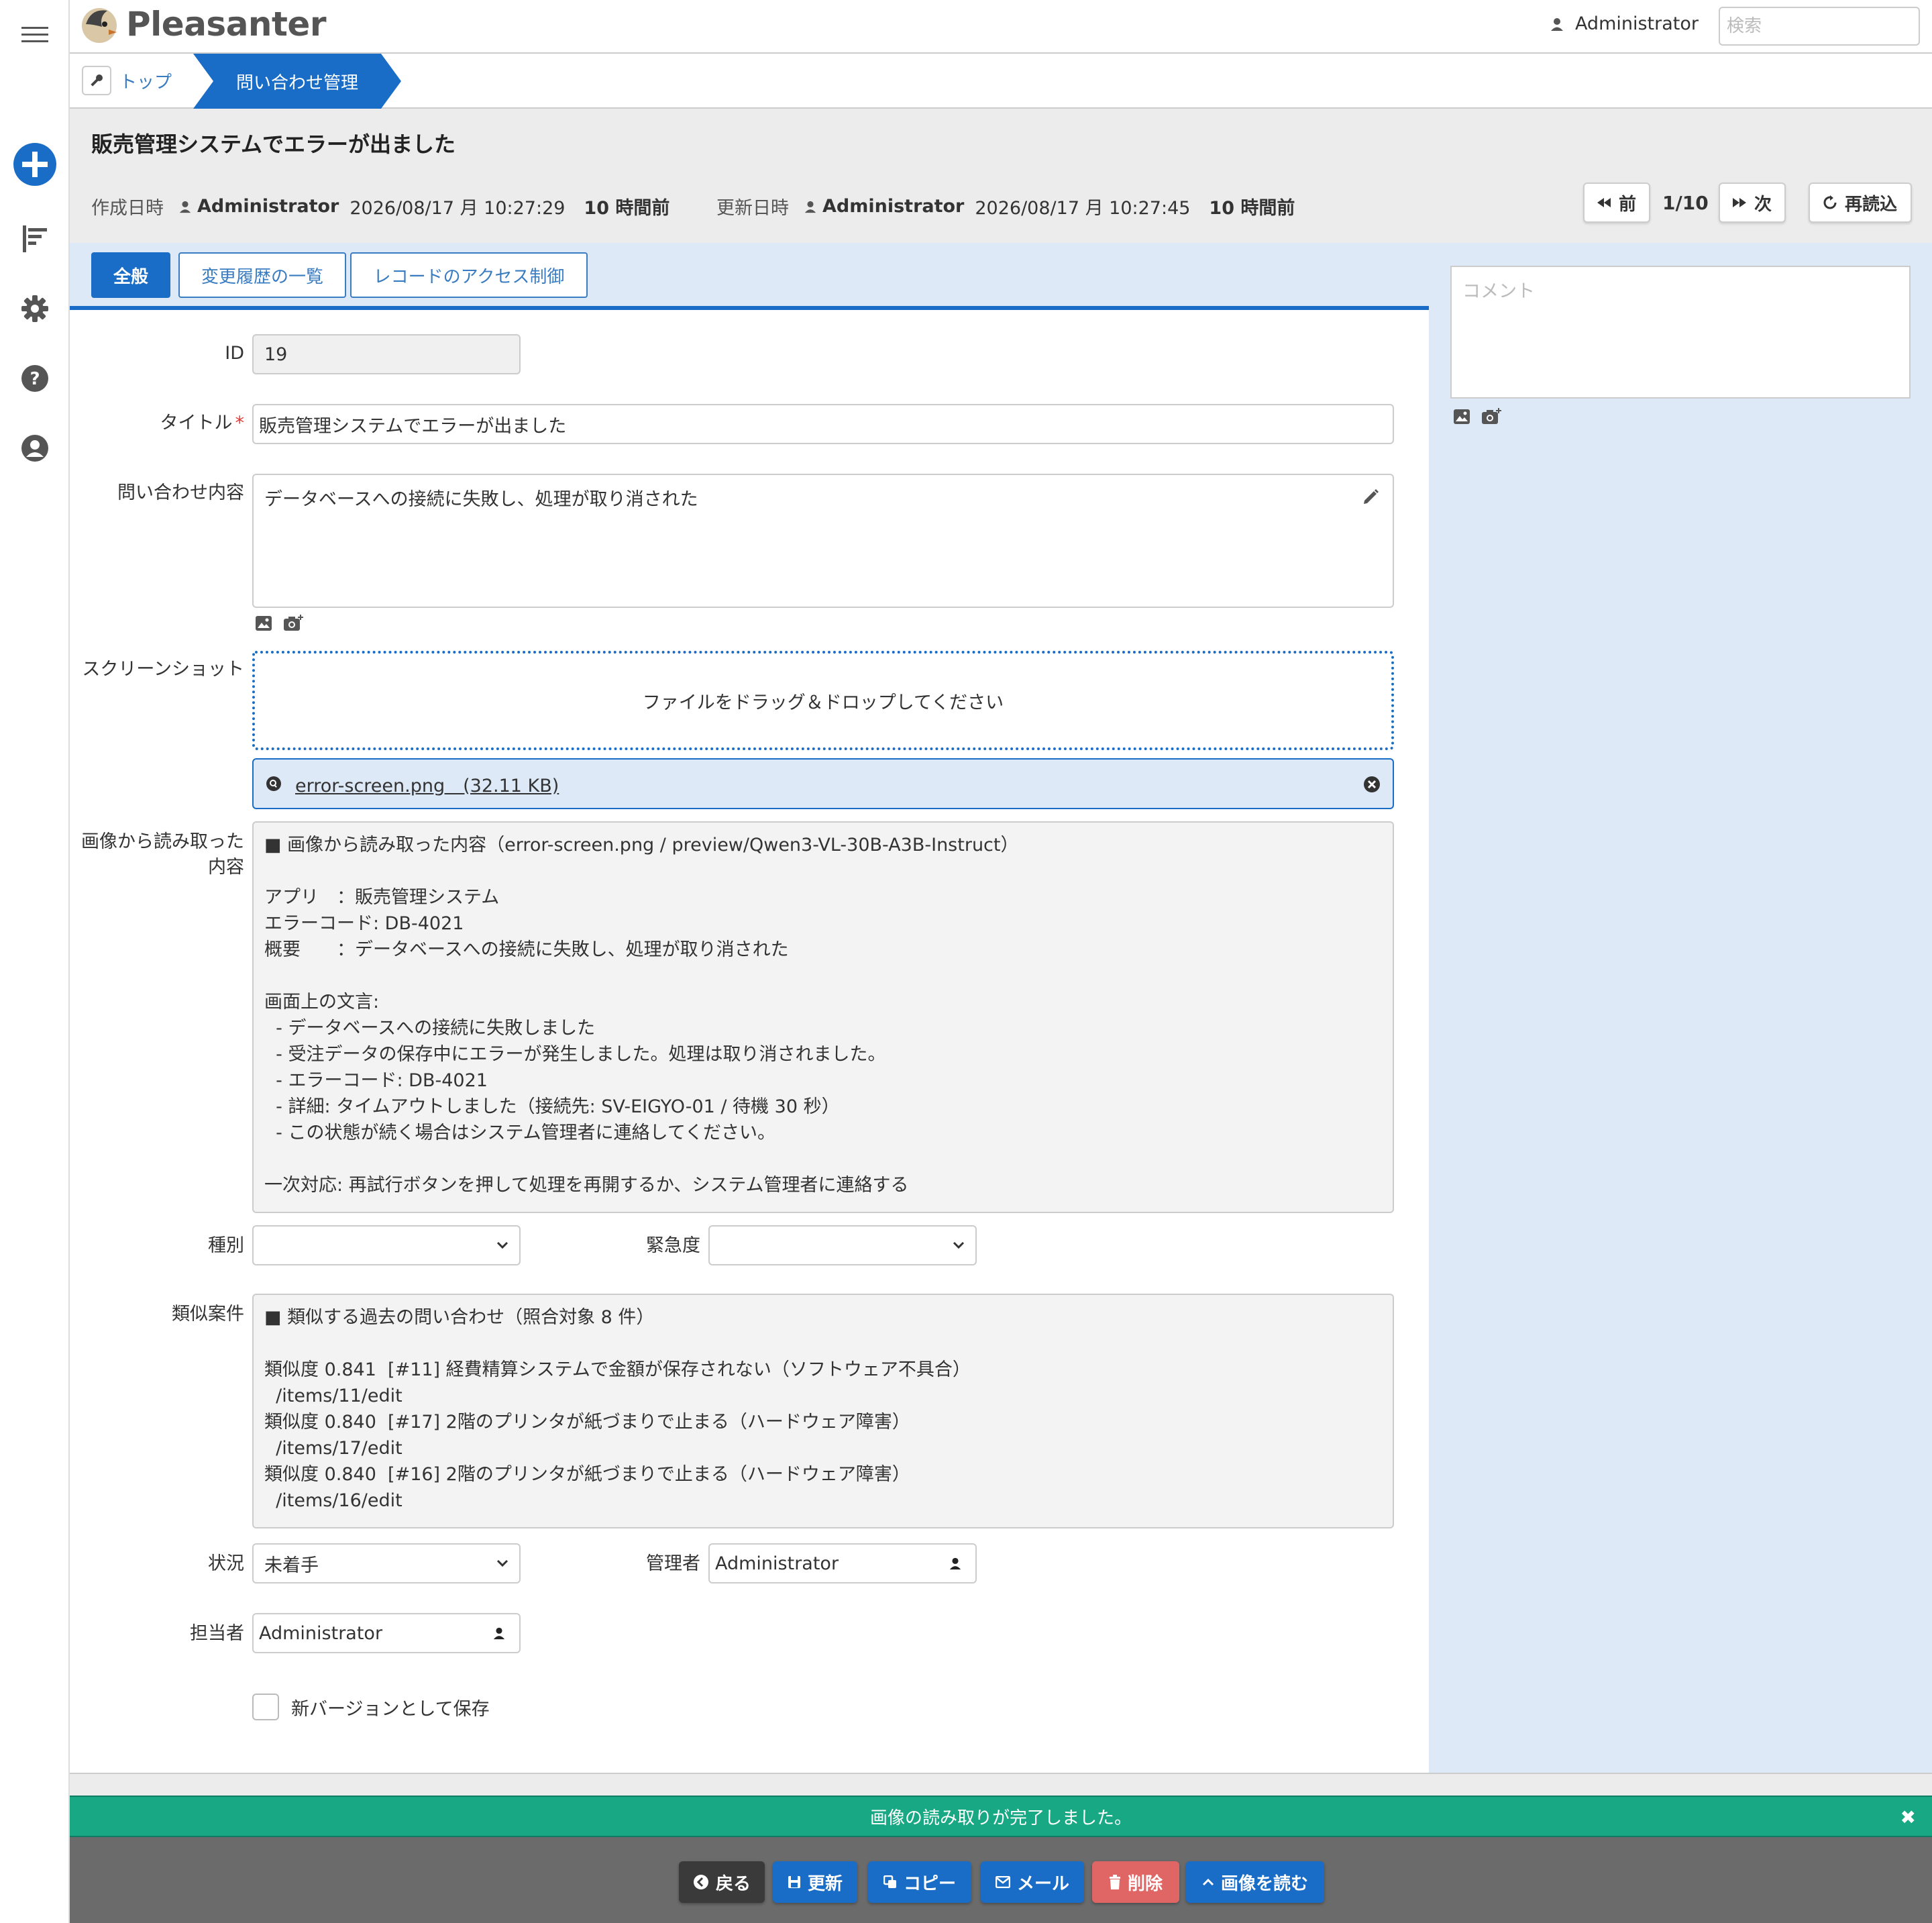 The width and height of the screenshot is (1932, 1923). I want to click on left-nav: ?, so click(35, 961).